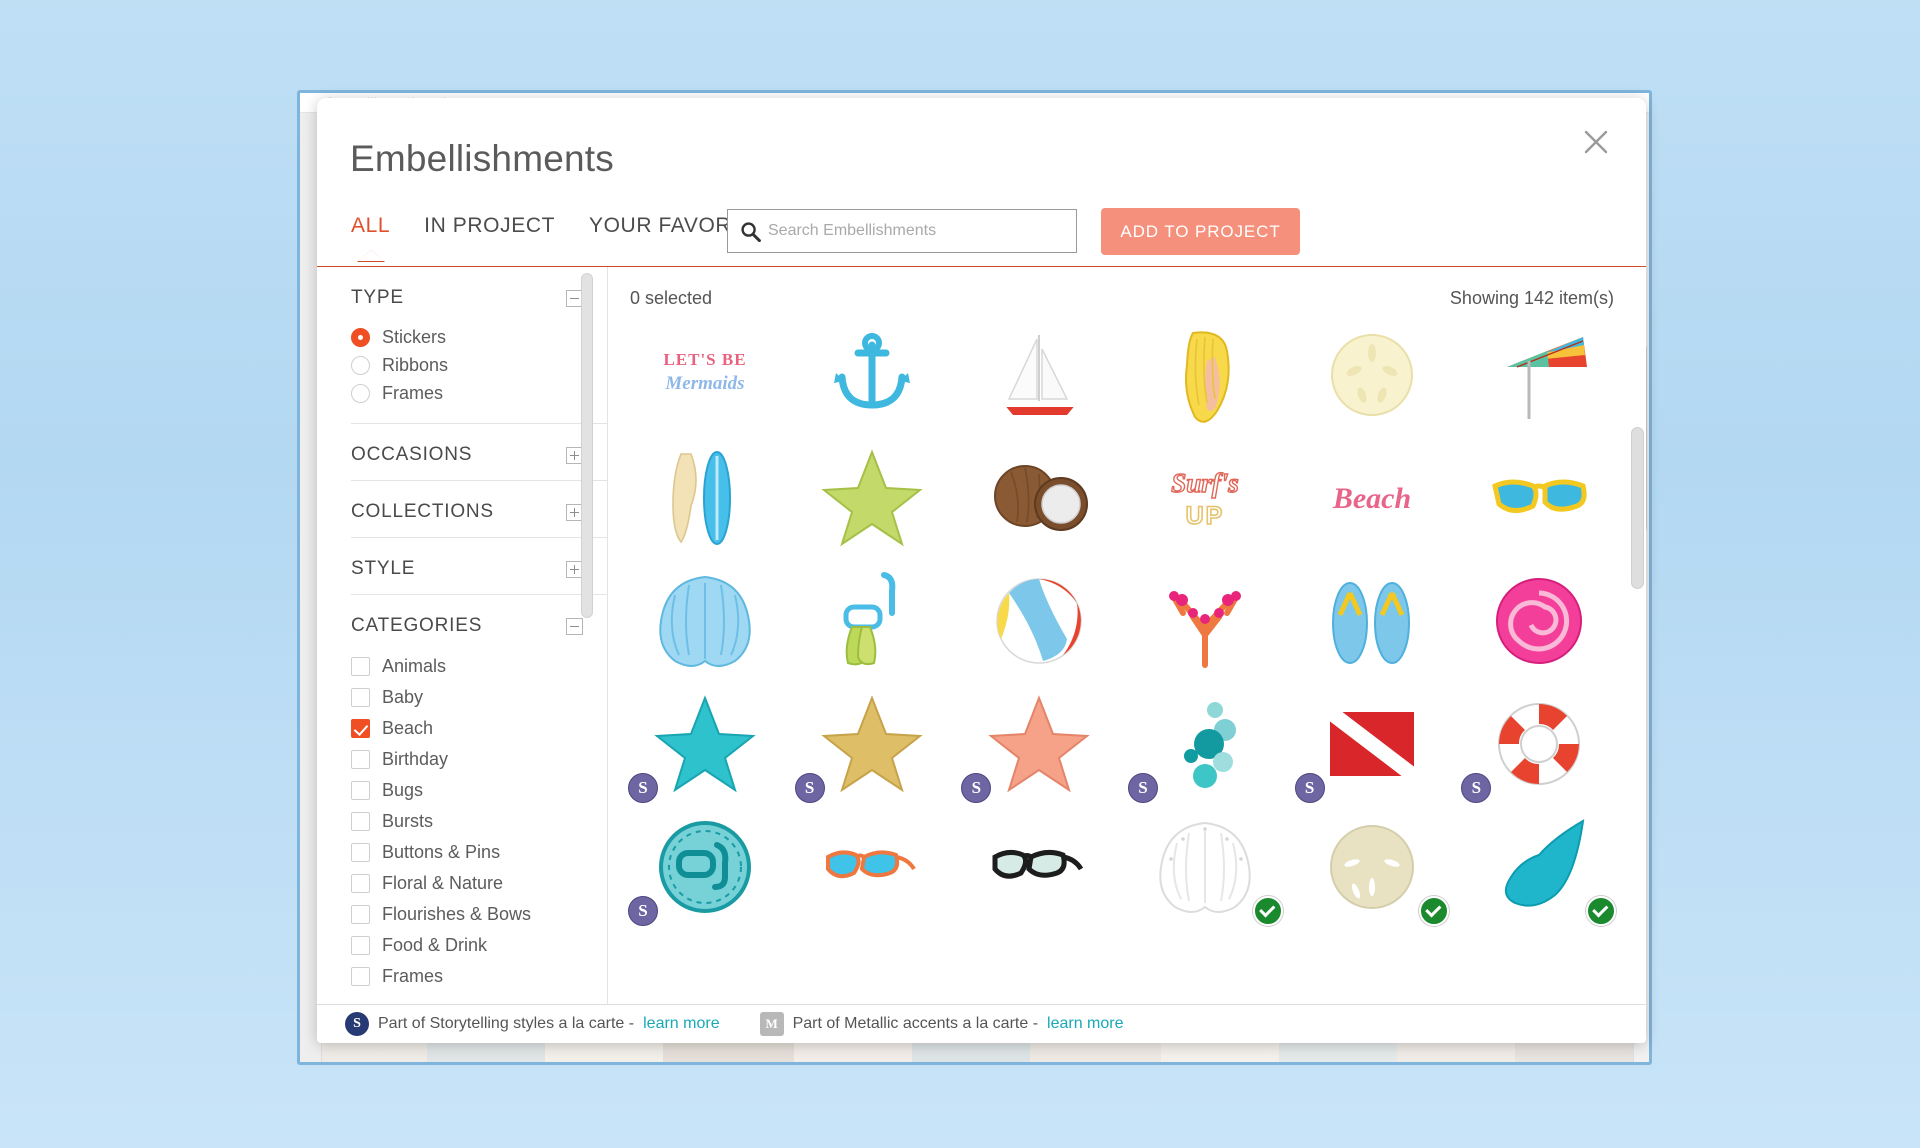 The height and width of the screenshot is (1148, 1920). I want to click on embellishment-tile-teal-conch-shell, so click(1538, 866).